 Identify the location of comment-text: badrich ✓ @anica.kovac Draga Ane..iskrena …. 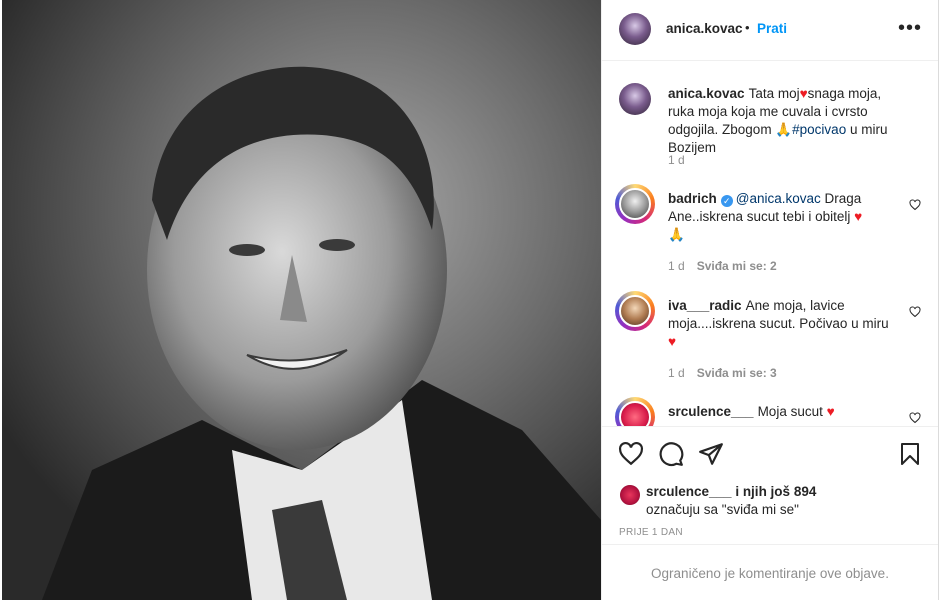
(781, 217).